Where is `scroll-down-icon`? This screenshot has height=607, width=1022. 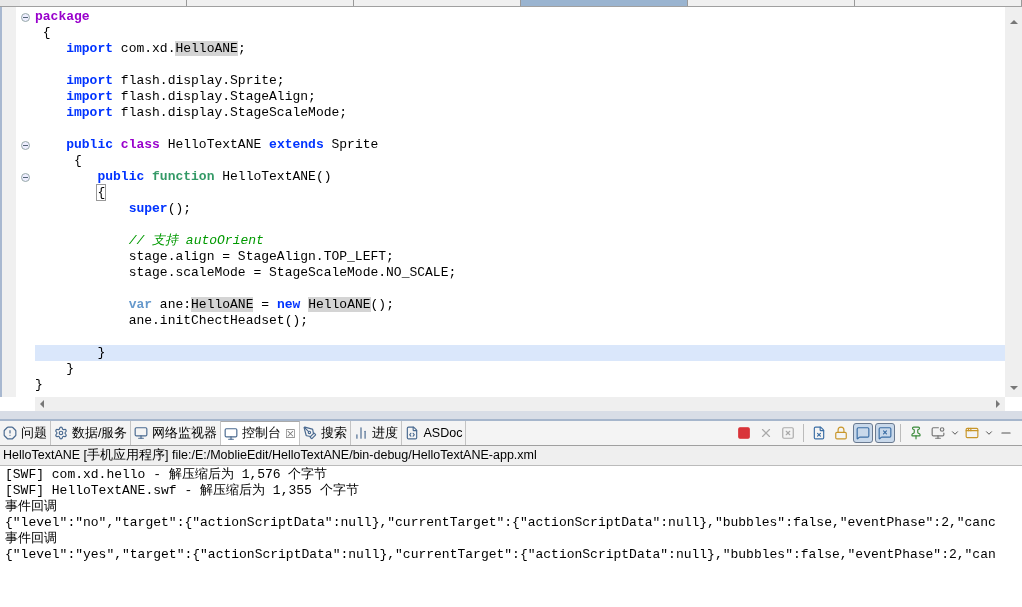
scroll-down-icon is located at coordinates (1013, 388).